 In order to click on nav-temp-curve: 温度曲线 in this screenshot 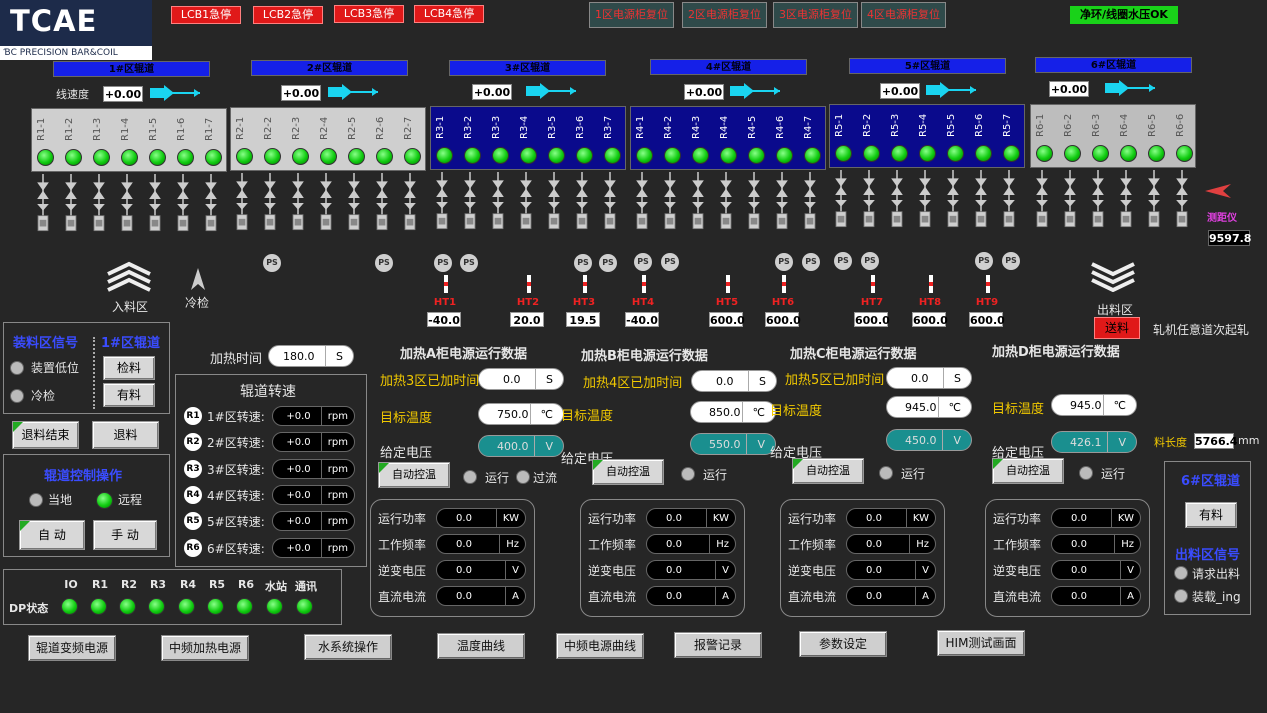, I will do `click(481, 646)`.